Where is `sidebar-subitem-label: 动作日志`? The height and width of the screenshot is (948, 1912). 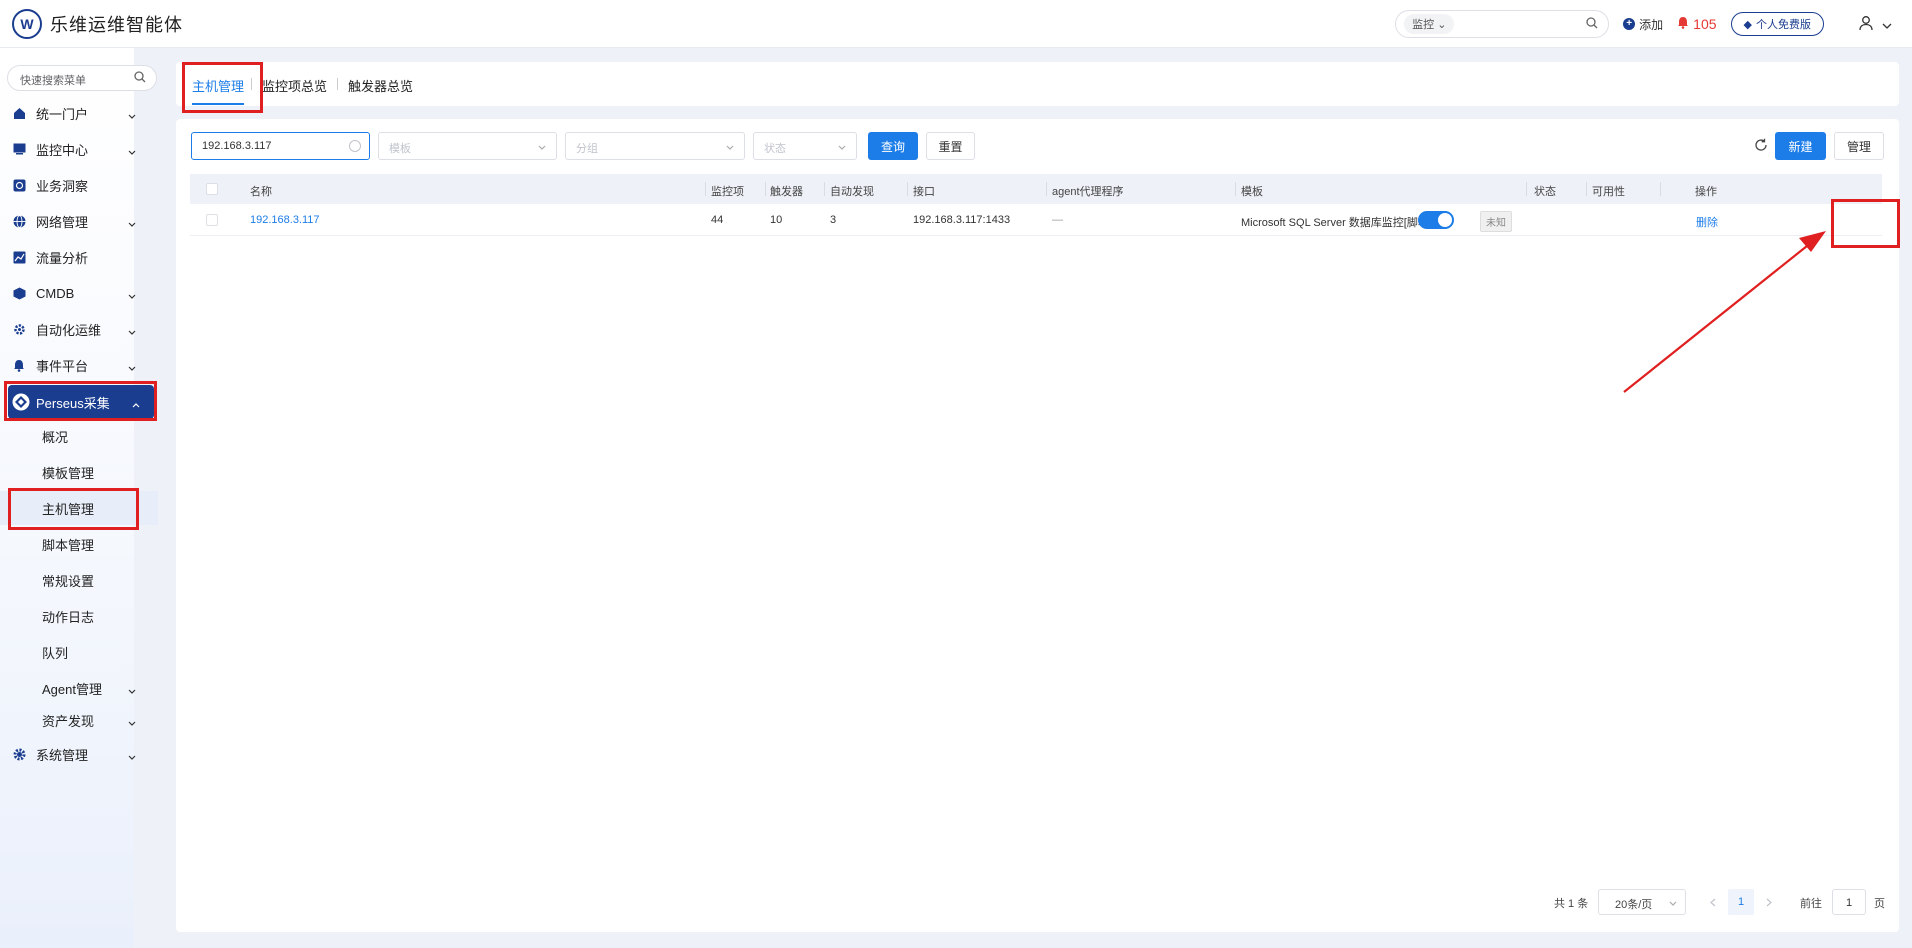 sidebar-subitem-label: 动作日志 is located at coordinates (68, 617).